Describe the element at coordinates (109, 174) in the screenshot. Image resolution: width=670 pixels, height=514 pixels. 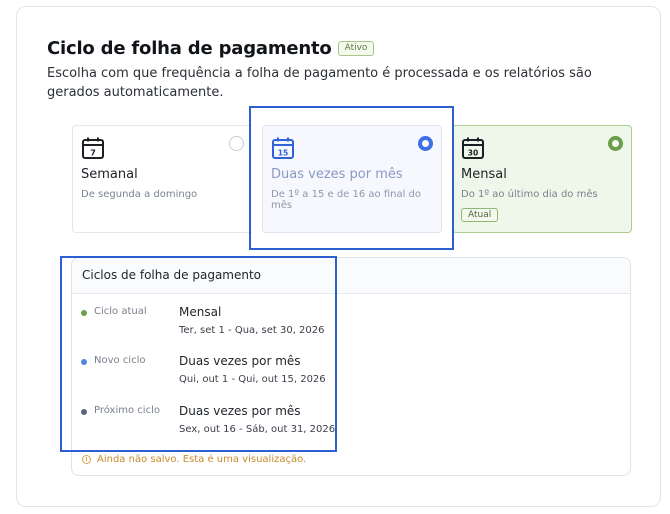
I see `option-label: Semanal` at that location.